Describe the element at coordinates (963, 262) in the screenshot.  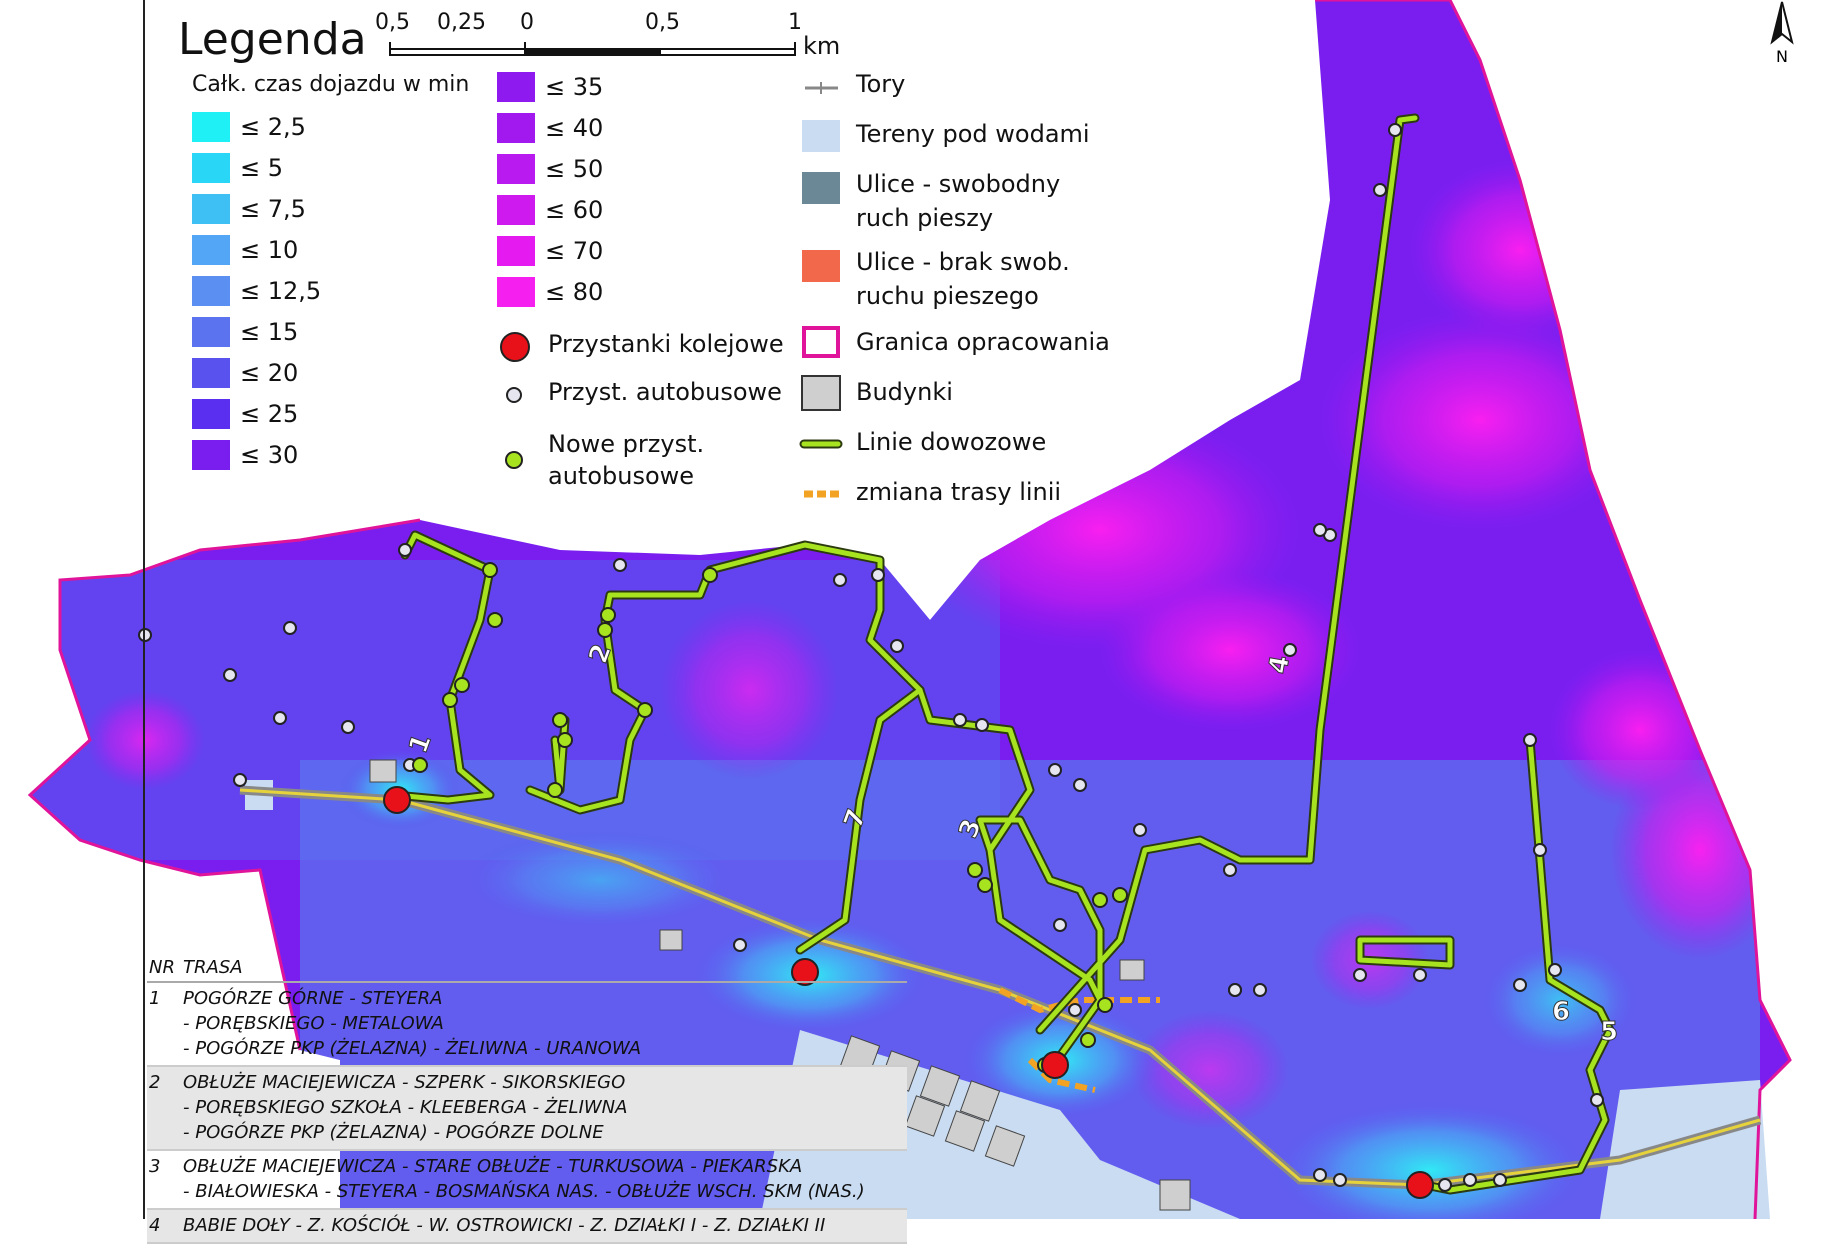
I see `legend-streets-blocked-label-1: Ulice - brak swob.` at that location.